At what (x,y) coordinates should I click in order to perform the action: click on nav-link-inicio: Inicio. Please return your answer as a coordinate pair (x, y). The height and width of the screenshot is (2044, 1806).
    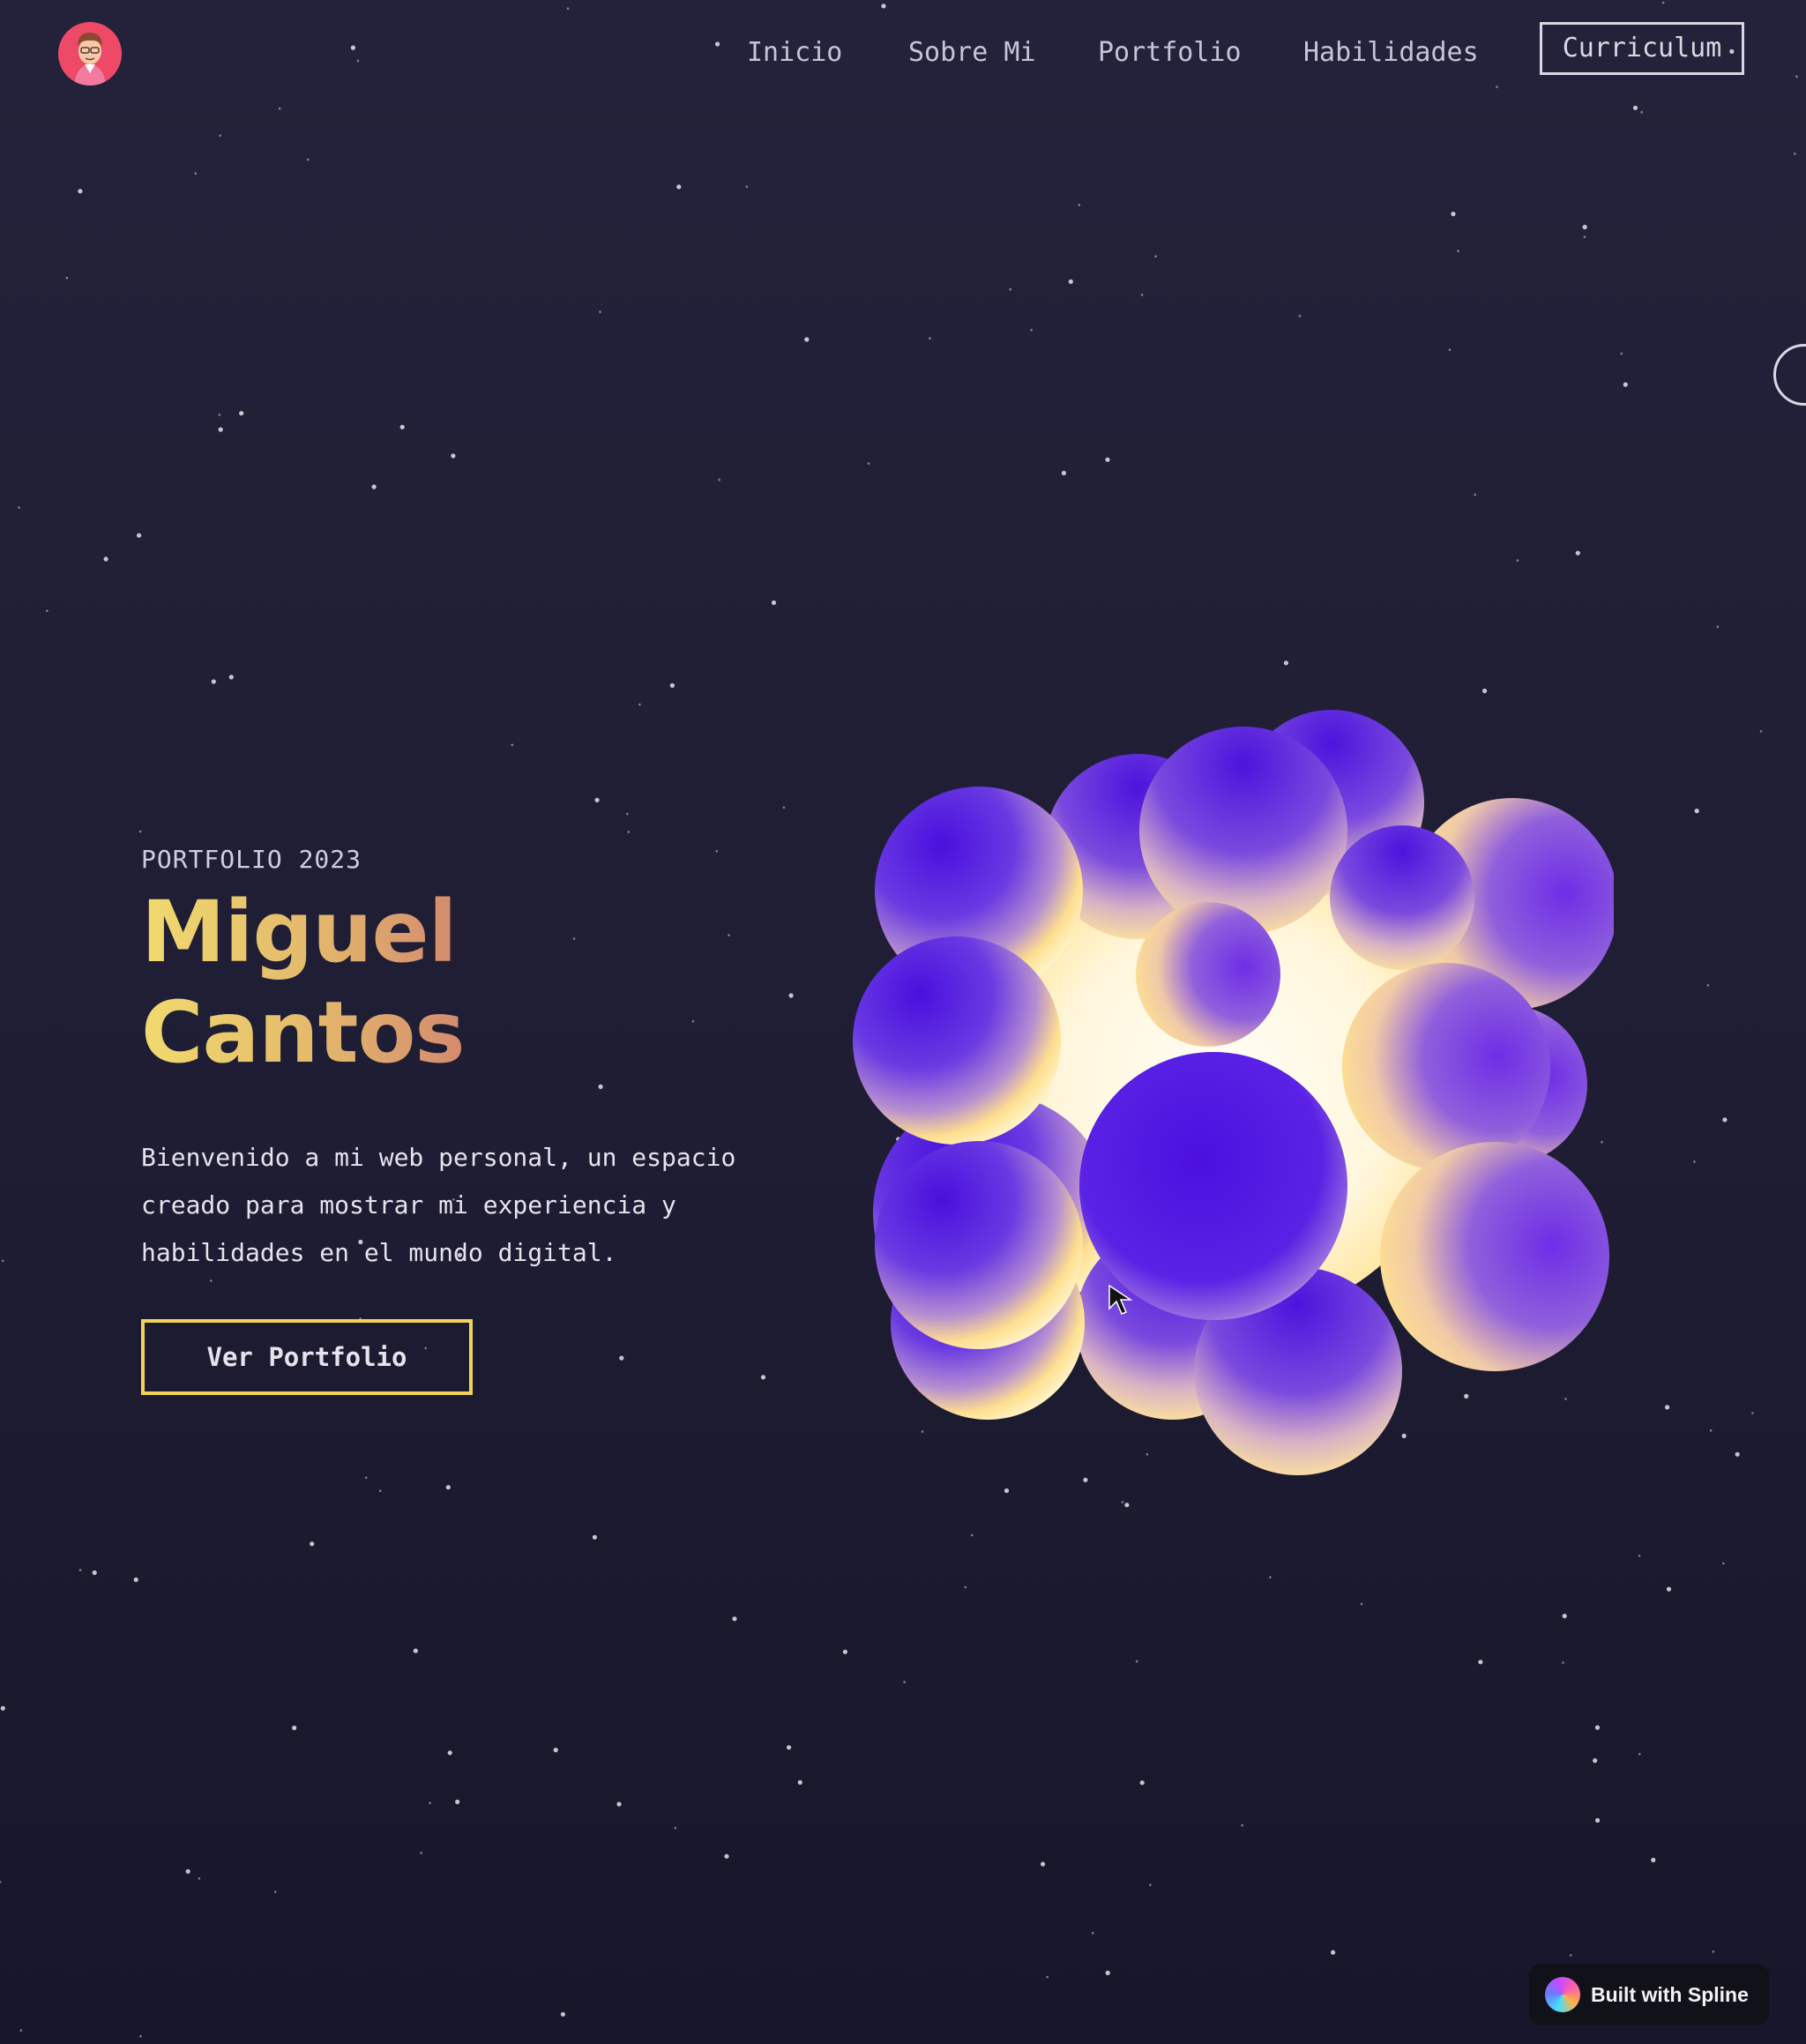
    Looking at the image, I should click on (794, 53).